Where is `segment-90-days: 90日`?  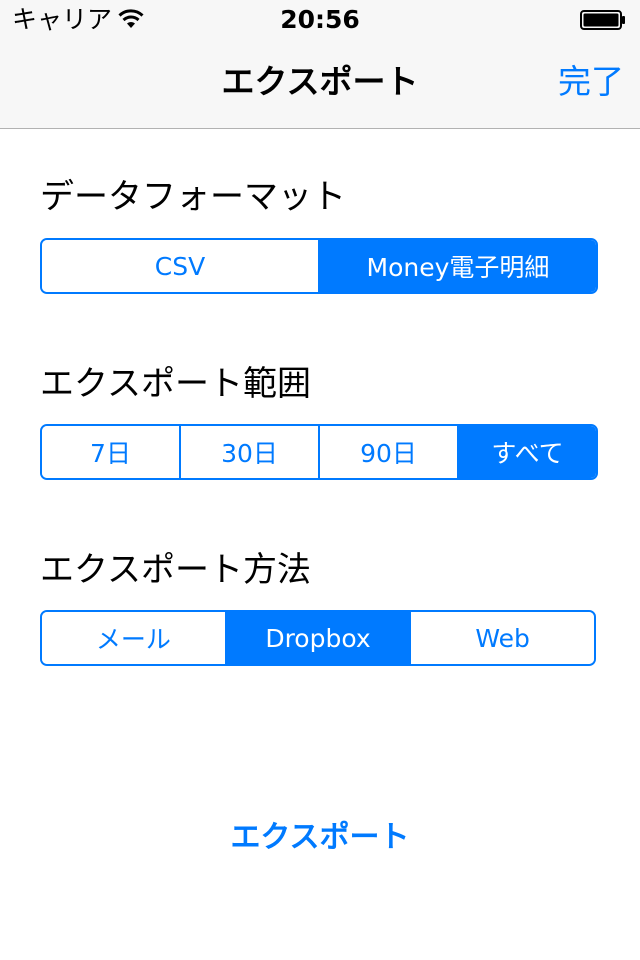
segment-90-days: 90日 is located at coordinates (387, 452).